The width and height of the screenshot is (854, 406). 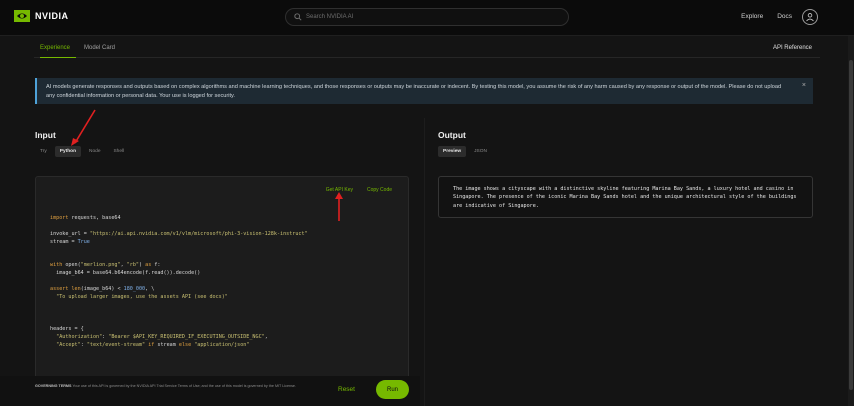 What do you see at coordinates (67, 328) in the screenshot?
I see `code-line: headers = {` at bounding box center [67, 328].